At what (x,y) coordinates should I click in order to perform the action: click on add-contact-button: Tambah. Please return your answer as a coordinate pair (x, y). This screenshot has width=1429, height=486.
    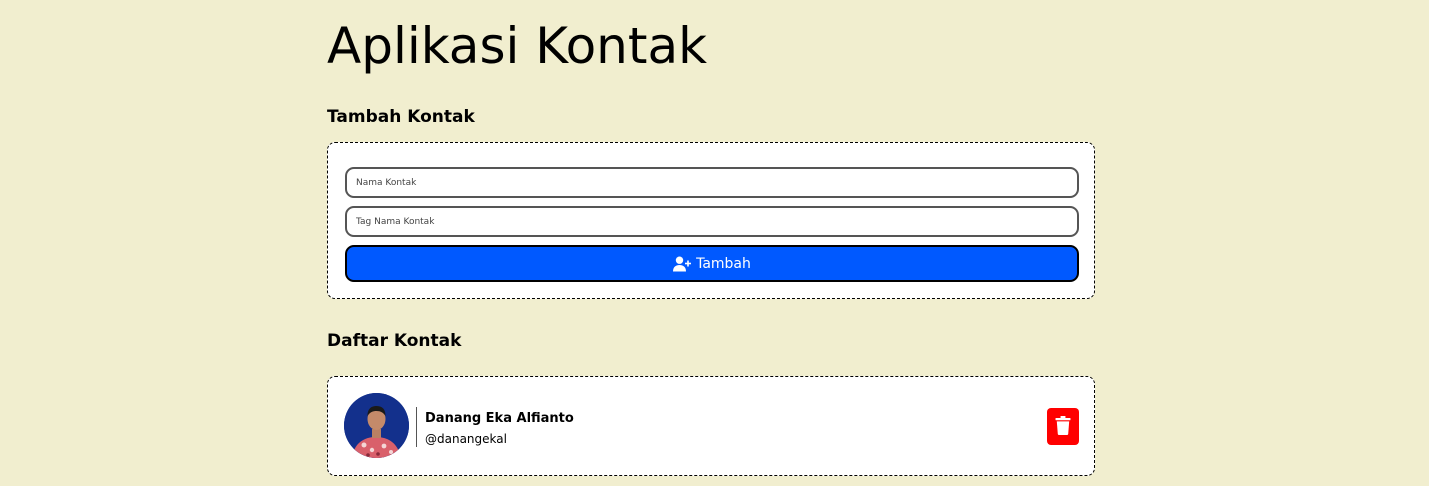
    Looking at the image, I should click on (712, 263).